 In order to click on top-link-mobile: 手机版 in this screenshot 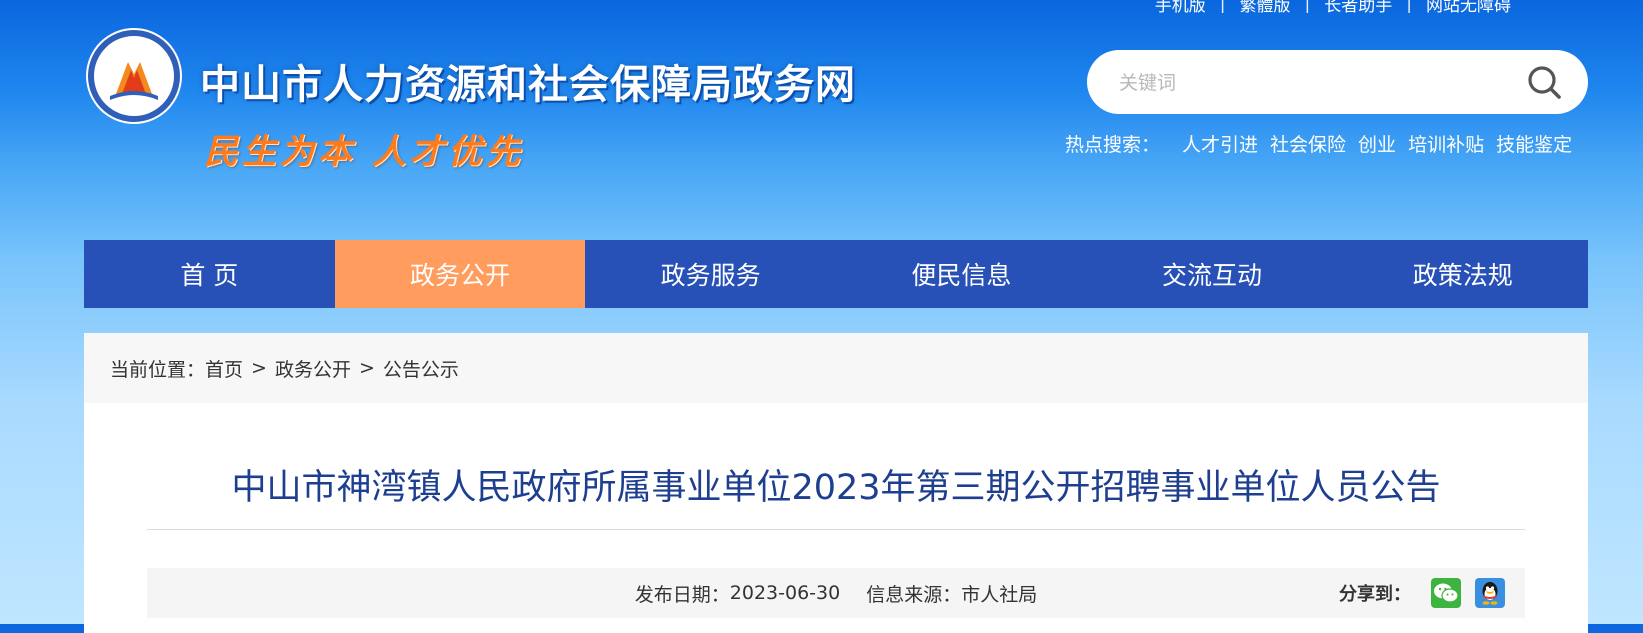, I will do `click(1180, 8)`.